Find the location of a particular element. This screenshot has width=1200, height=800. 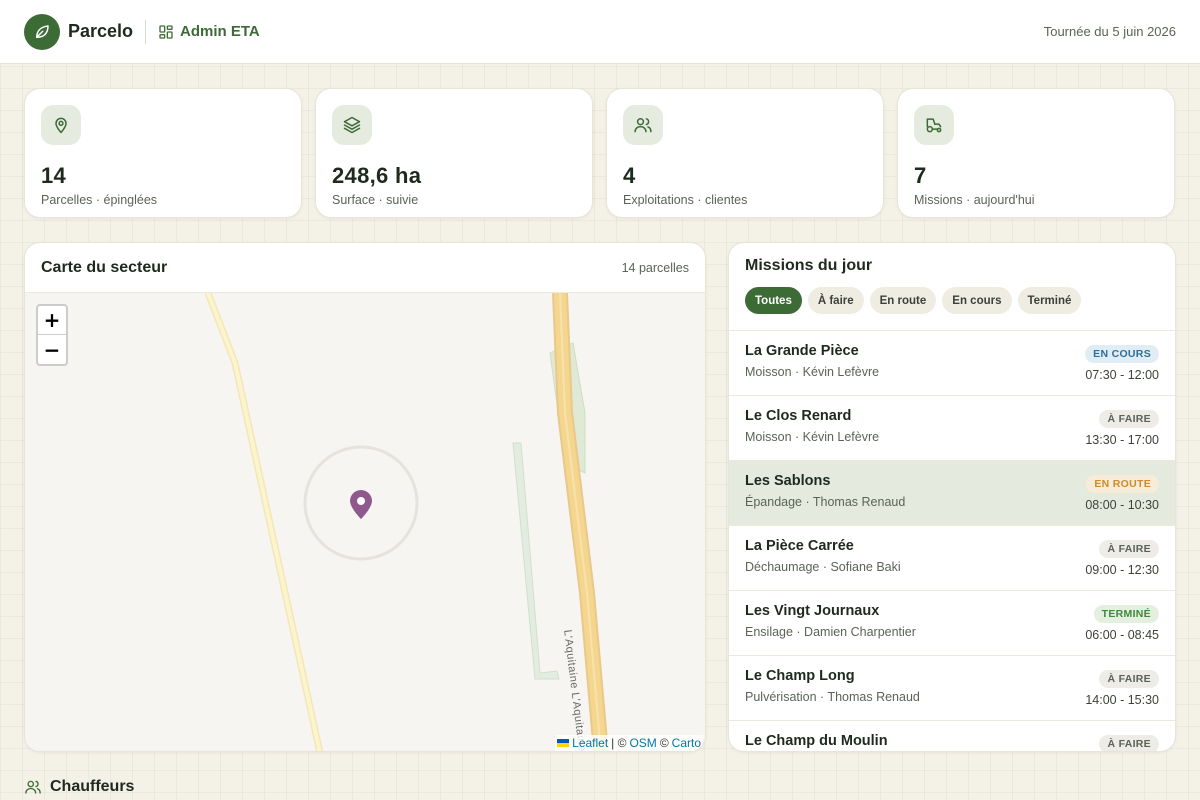

parcel-count: 14 parcelles is located at coordinates (655, 267).